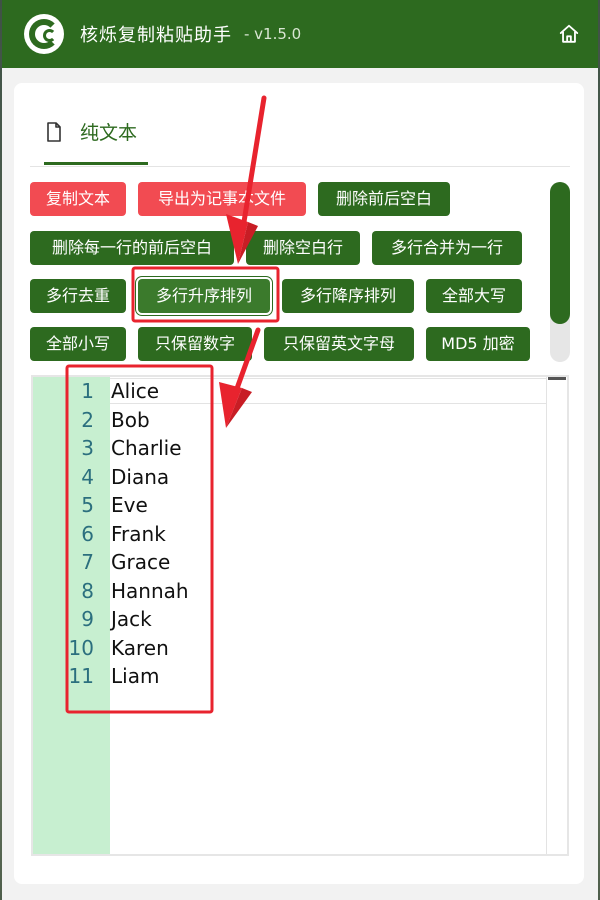  What do you see at coordinates (146, 448) in the screenshot?
I see `editor-line: Charlie` at bounding box center [146, 448].